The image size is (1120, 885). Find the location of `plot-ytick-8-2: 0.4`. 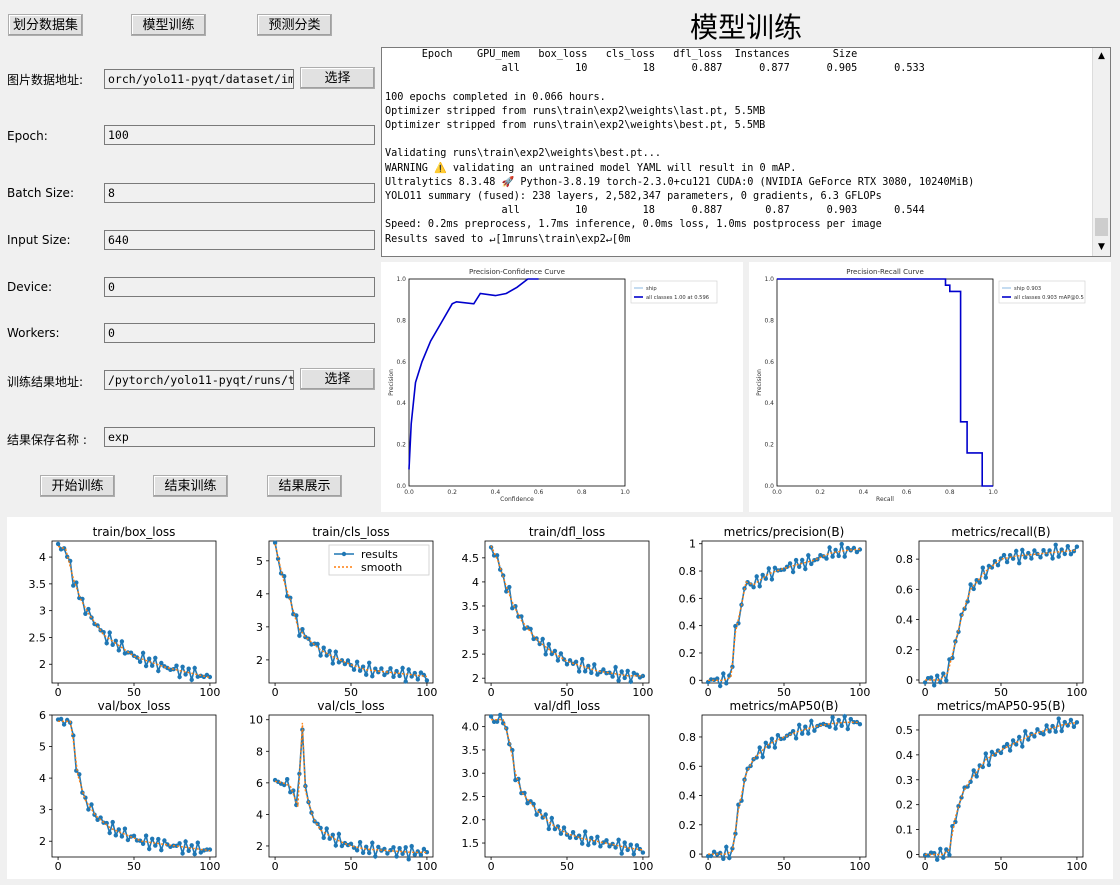

plot-ytick-8-2: 0.4 is located at coordinates (688, 796).